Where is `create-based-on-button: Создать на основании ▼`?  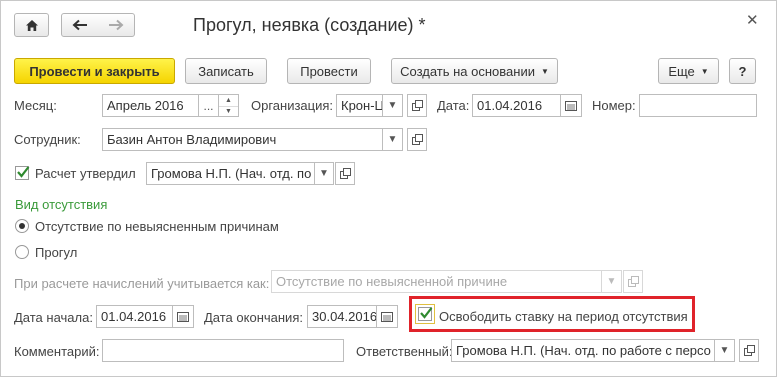 create-based-on-button: Создать на основании ▼ is located at coordinates (474, 71).